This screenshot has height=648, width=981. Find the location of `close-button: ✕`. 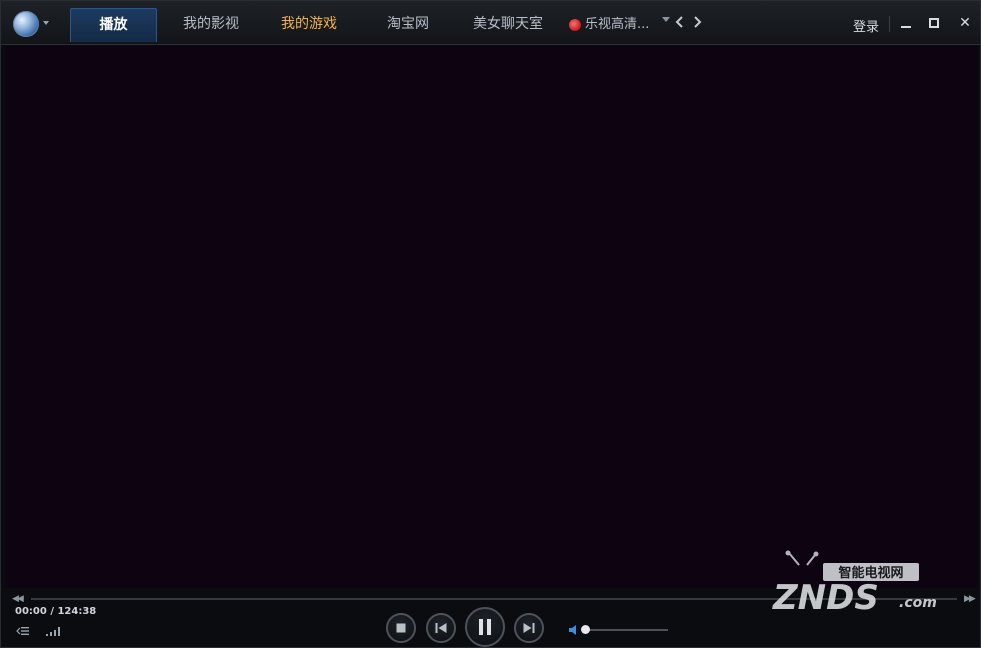

close-button: ✕ is located at coordinates (965, 23).